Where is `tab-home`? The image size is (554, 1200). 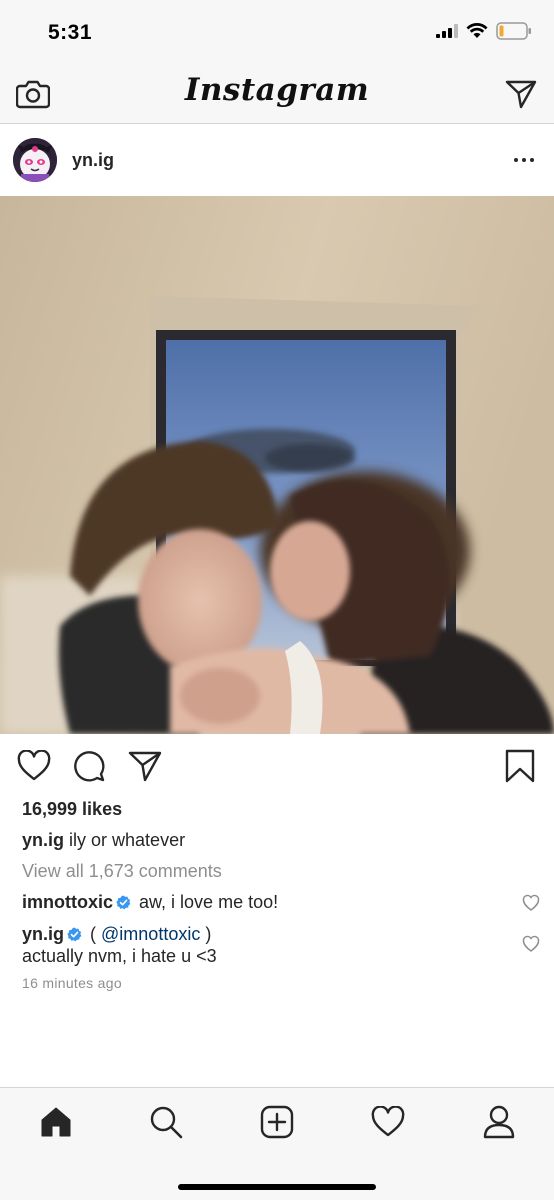 tab-home is located at coordinates (56, 1122).